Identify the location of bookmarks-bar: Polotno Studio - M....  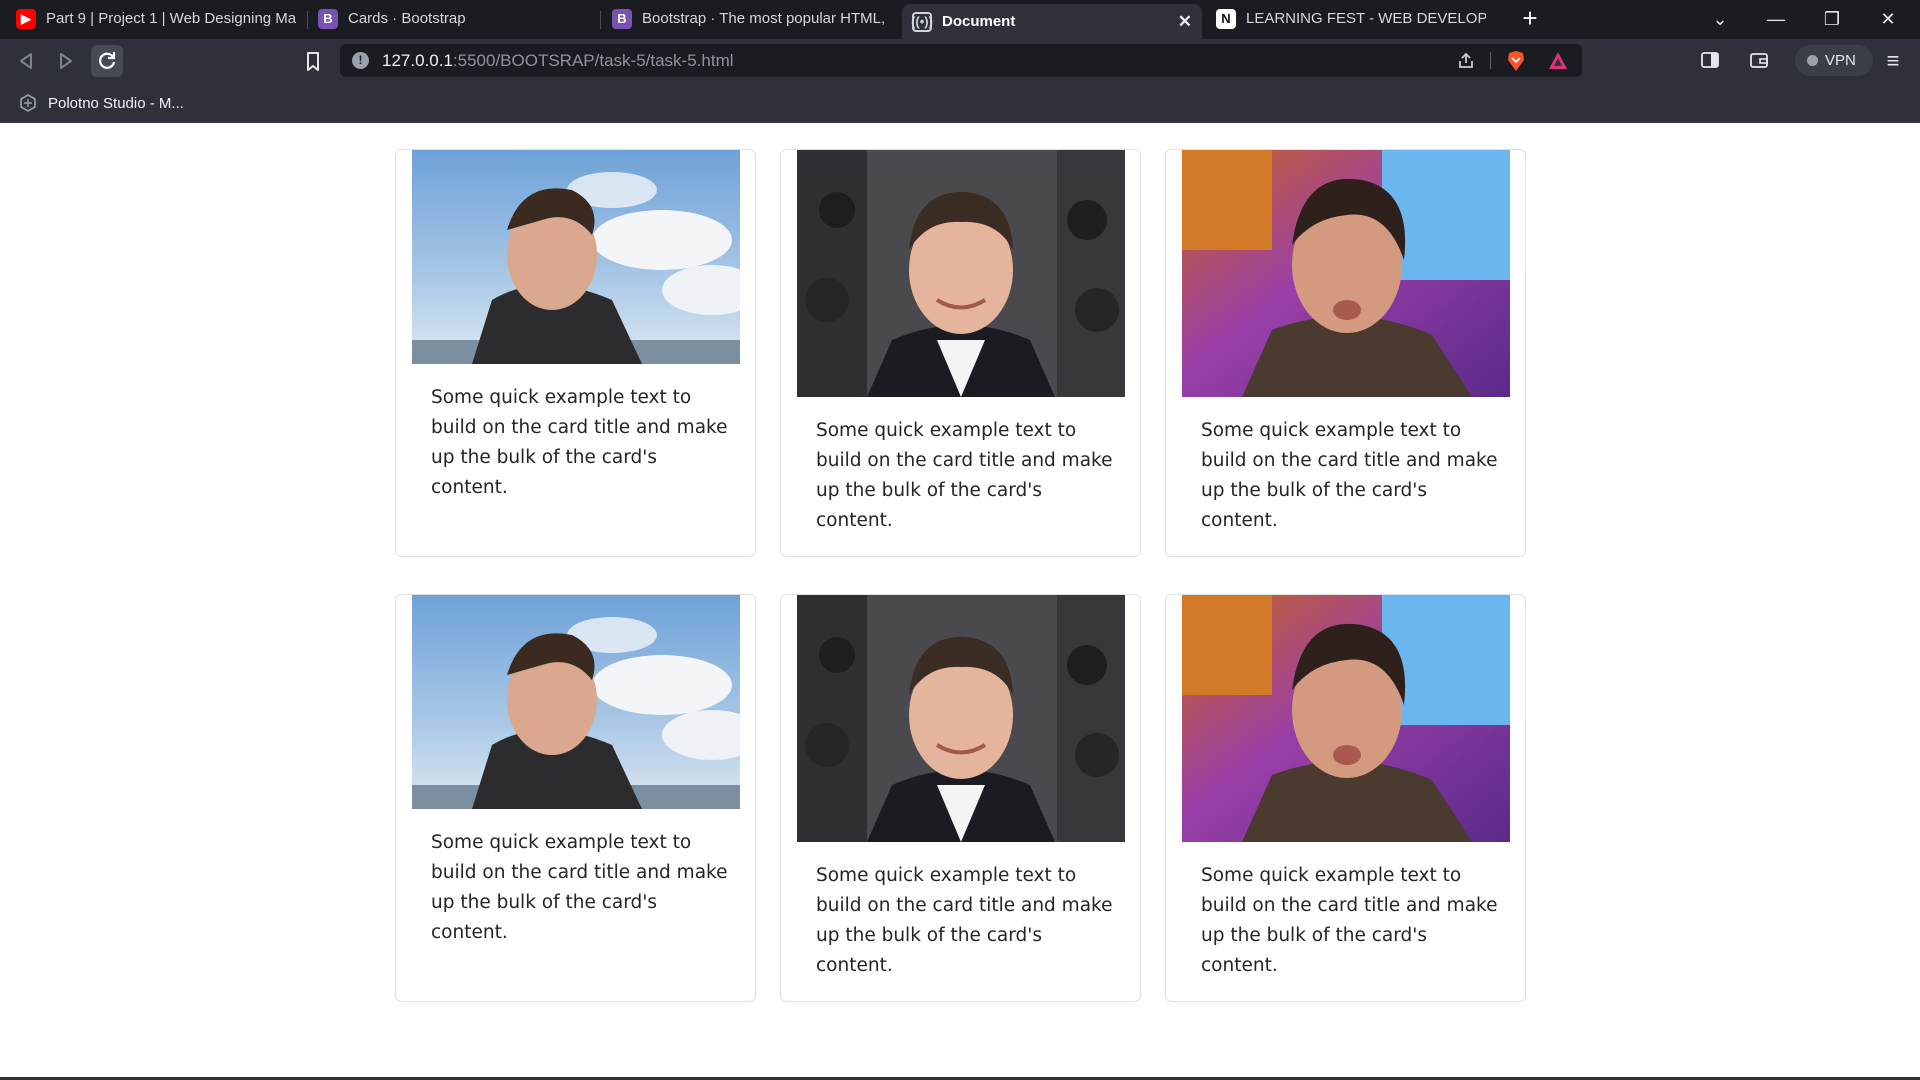
(960, 102).